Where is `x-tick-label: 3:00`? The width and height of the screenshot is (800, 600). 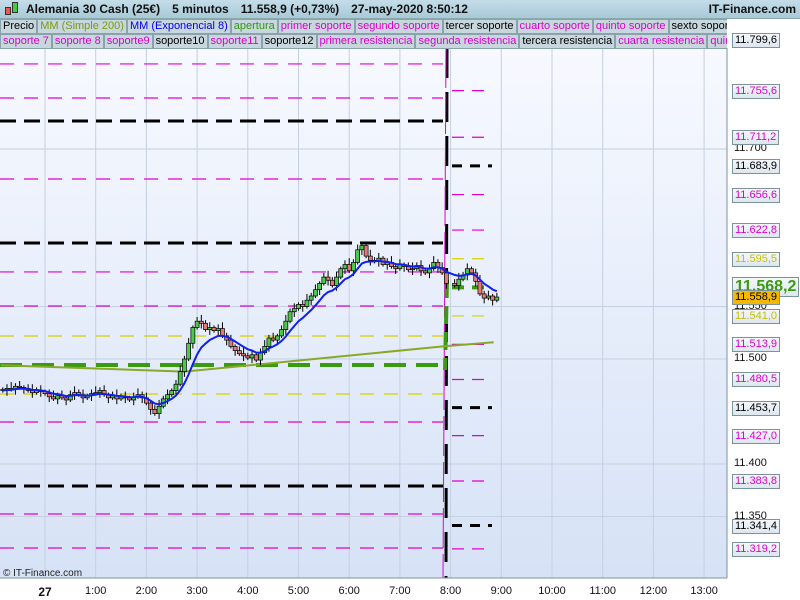
x-tick-label: 3:00 is located at coordinates (197, 591).